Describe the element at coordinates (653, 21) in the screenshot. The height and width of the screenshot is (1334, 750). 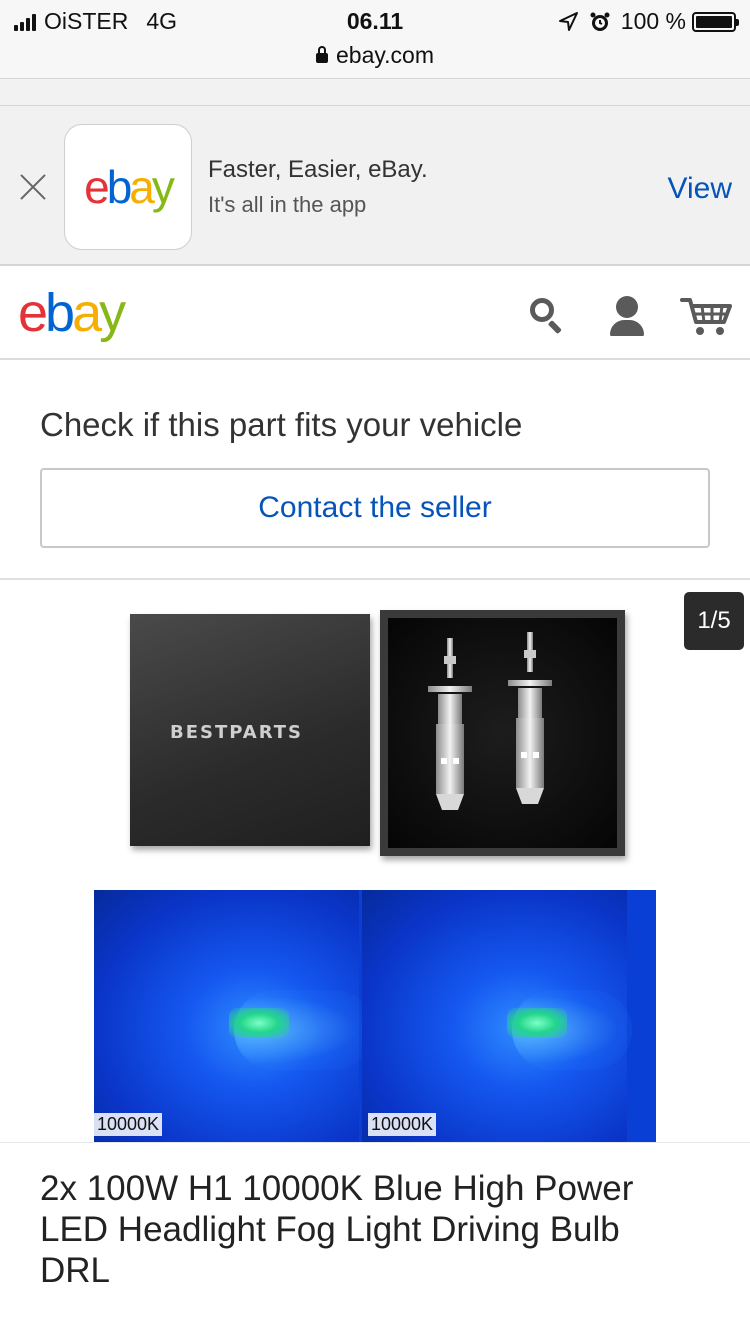
I see `battery-percent: 100 %` at that location.